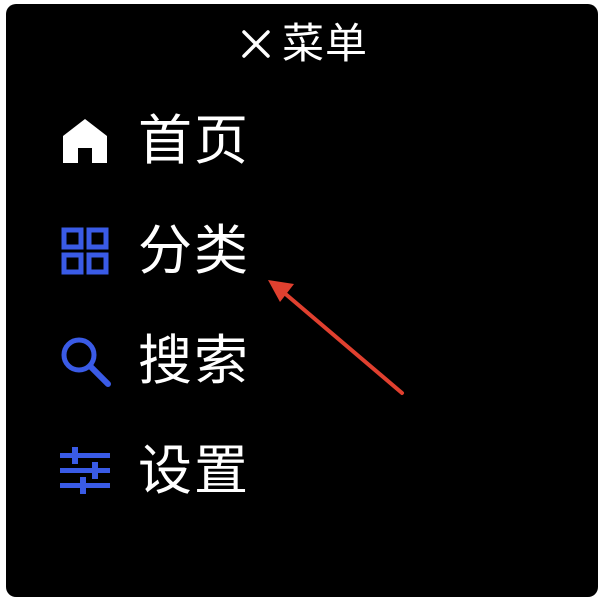 This screenshot has height=605, width=605. What do you see at coordinates (298, 251) in the screenshot?
I see `menu-item-category: 分类` at bounding box center [298, 251].